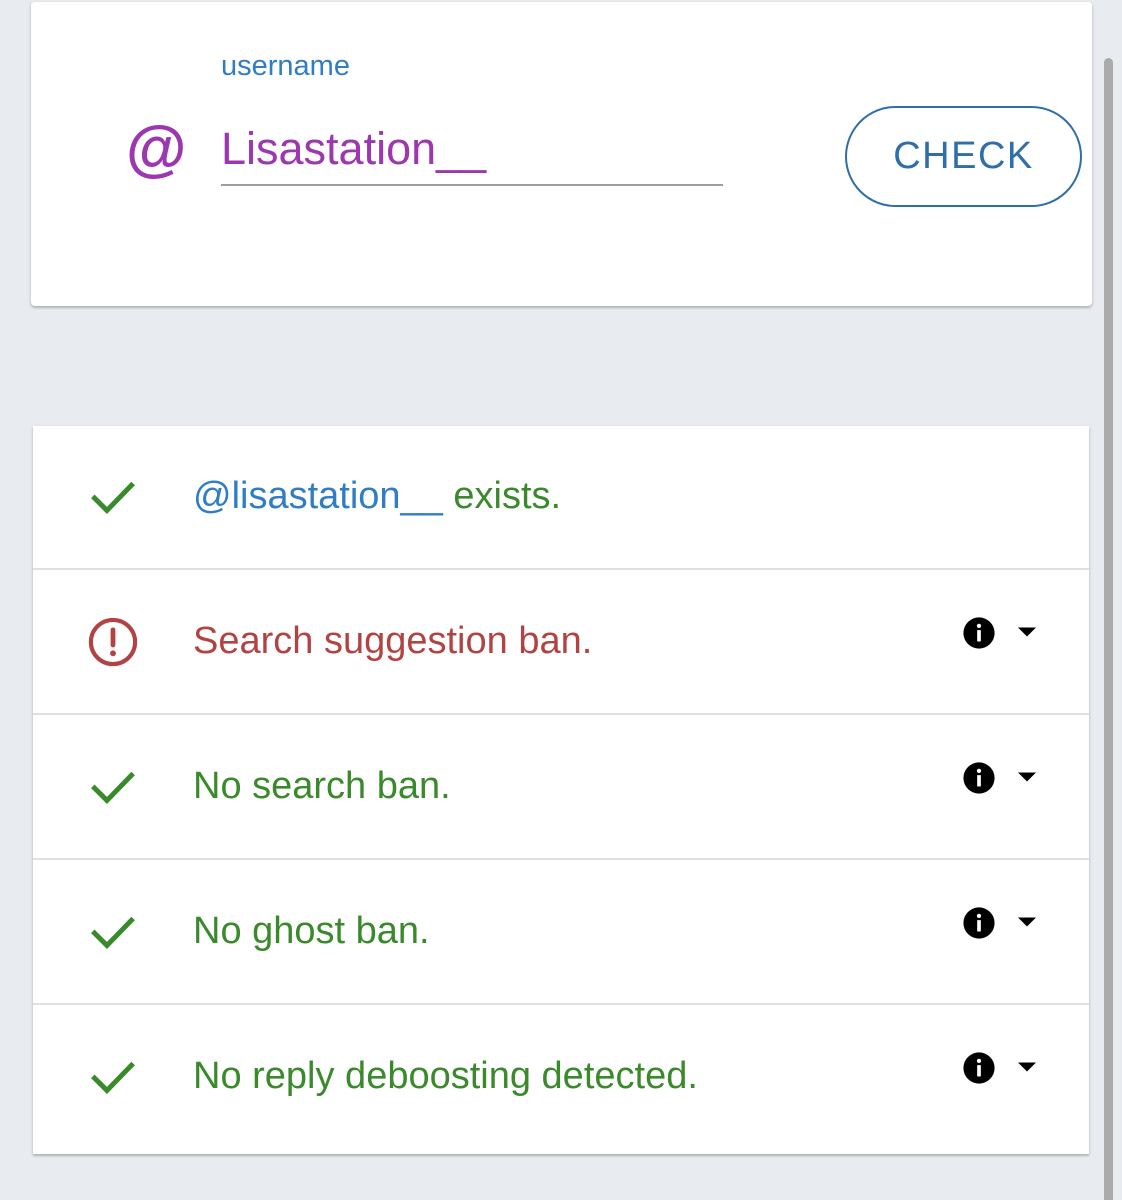 The width and height of the screenshot is (1122, 1200). What do you see at coordinates (445, 1076) in the screenshot?
I see `result-message: No reply deboosting detected.` at bounding box center [445, 1076].